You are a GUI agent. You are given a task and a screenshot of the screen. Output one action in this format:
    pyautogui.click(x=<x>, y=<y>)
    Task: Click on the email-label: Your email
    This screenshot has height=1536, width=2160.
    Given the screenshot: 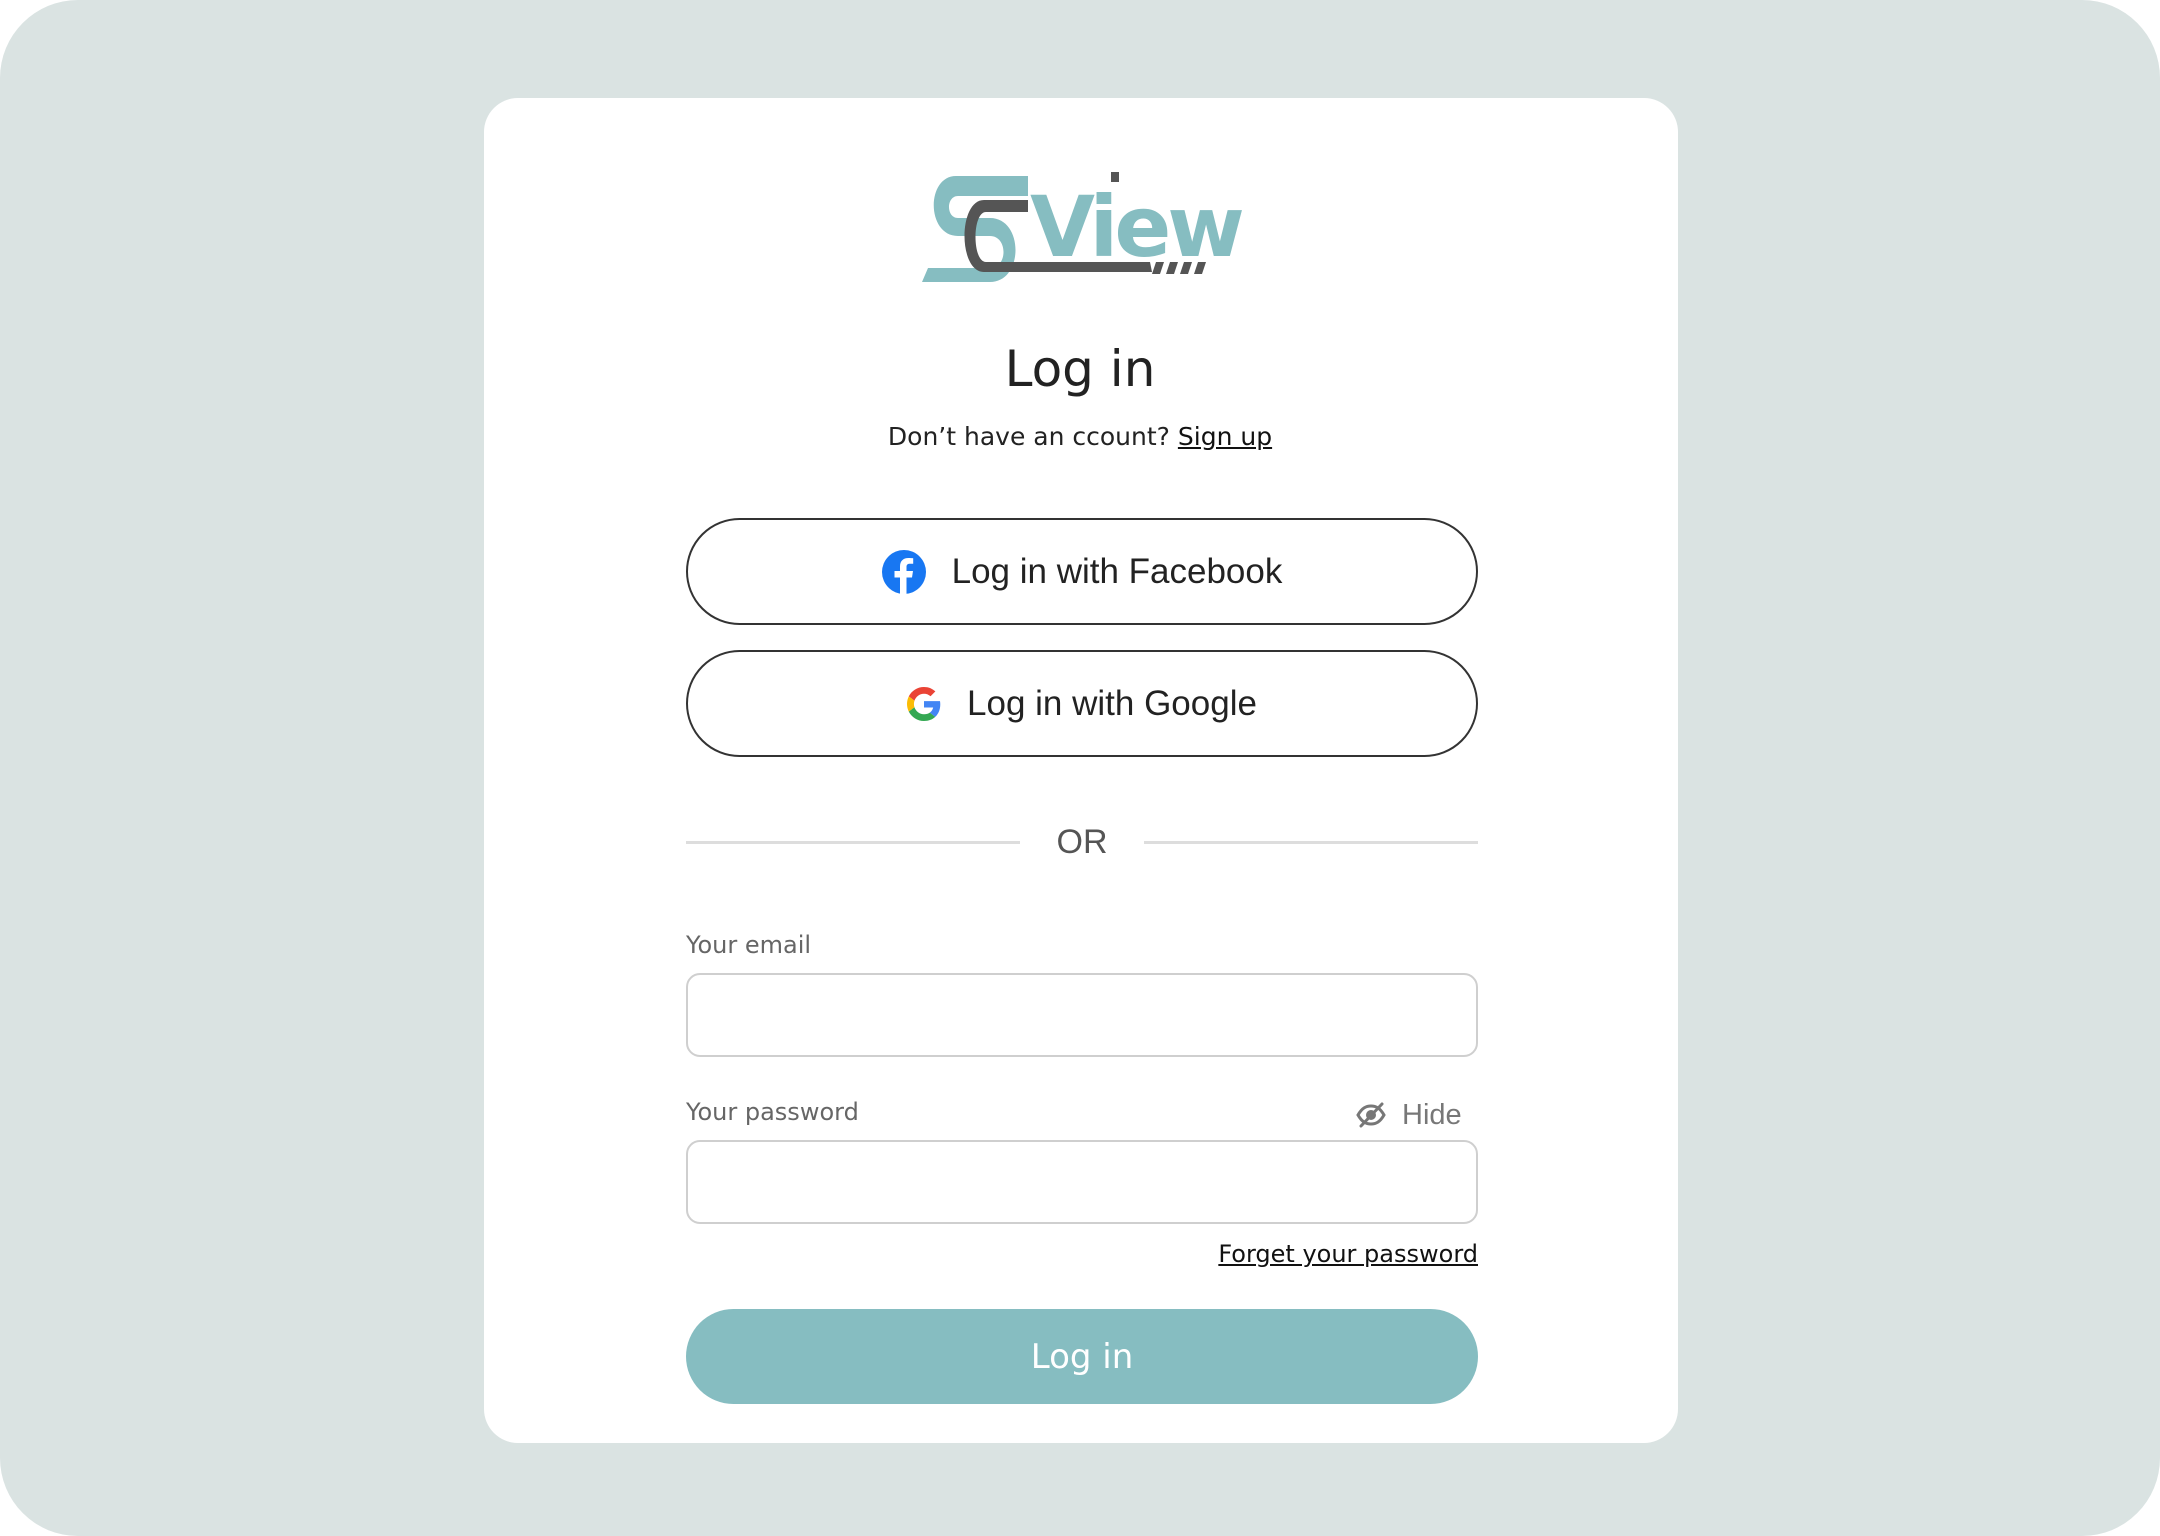 What is the action you would take?
    pyautogui.click(x=749, y=945)
    